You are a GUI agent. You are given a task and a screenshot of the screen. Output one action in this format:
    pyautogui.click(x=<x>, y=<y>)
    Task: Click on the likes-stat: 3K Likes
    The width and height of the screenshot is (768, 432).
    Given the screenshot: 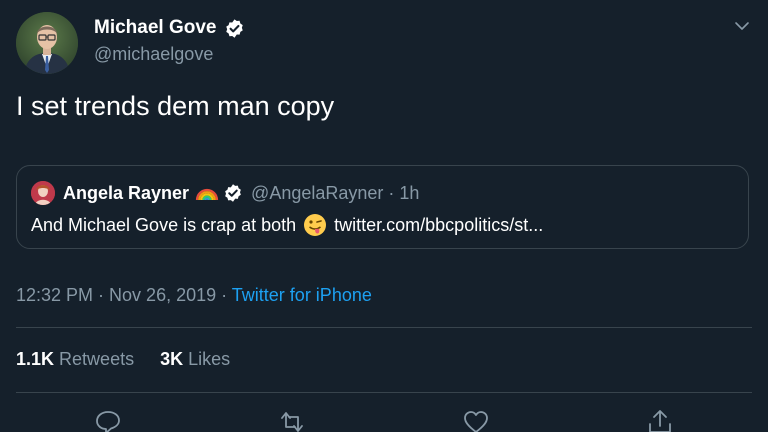 What is the action you would take?
    pyautogui.click(x=195, y=359)
    